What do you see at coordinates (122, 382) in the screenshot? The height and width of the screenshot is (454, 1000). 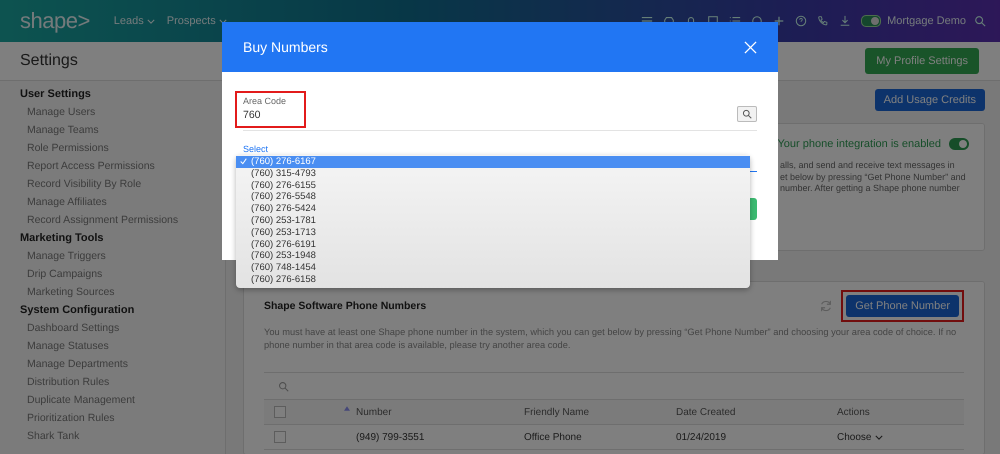 I see `sidebar-item: Distribution Rules` at bounding box center [122, 382].